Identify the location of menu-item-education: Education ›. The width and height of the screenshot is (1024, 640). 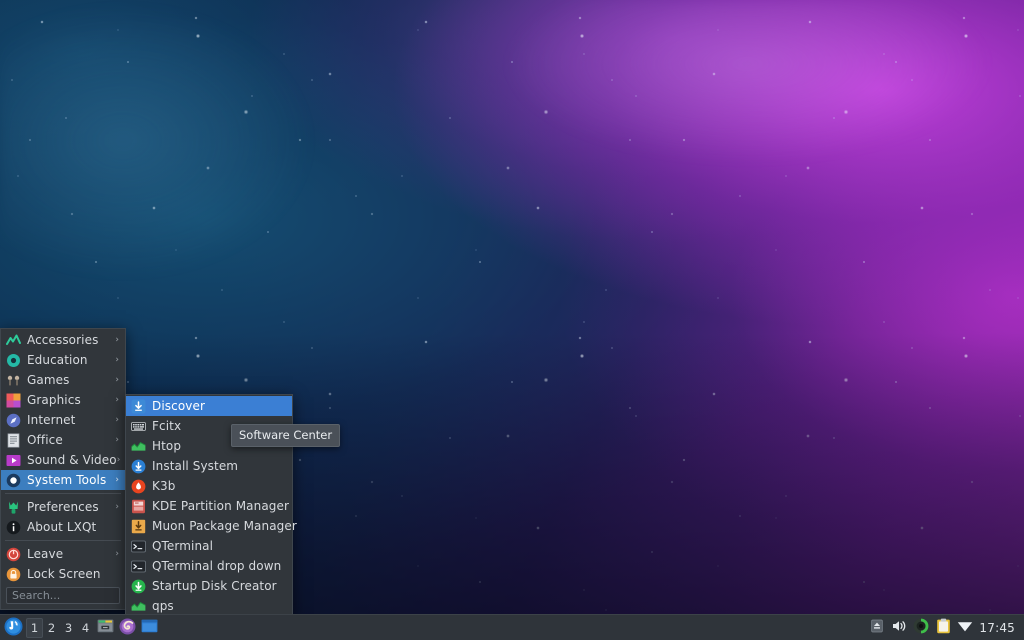
(63, 360).